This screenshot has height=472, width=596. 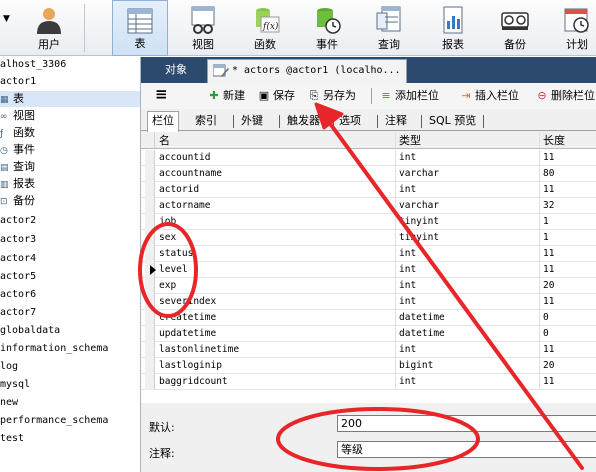 What do you see at coordinates (276, 302) in the screenshot?
I see `field-name-cell: severindex` at bounding box center [276, 302].